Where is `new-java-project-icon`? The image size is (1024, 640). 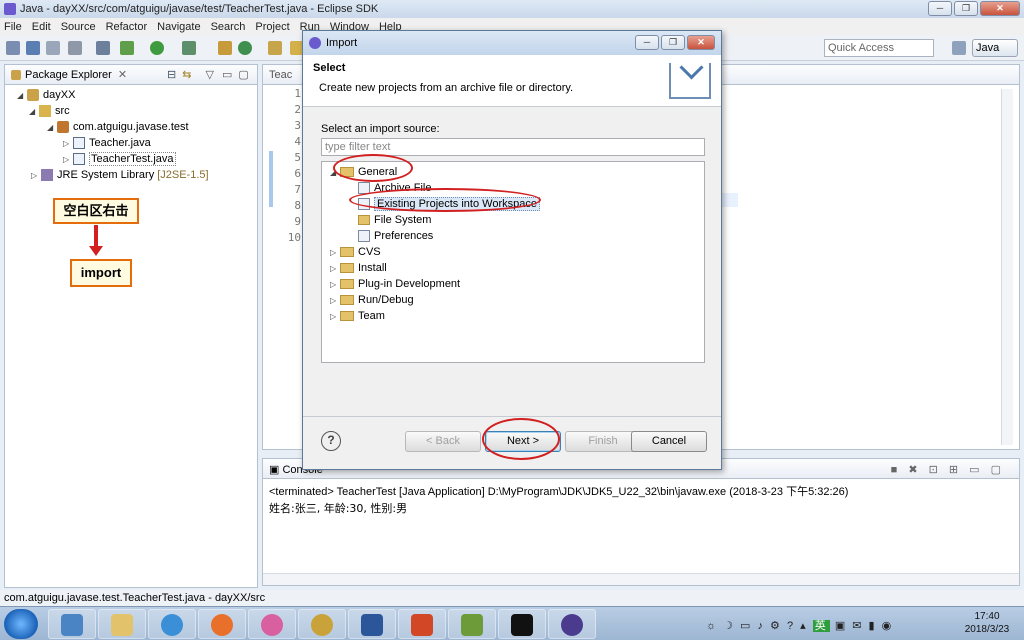 new-java-project-icon is located at coordinates (225, 48).